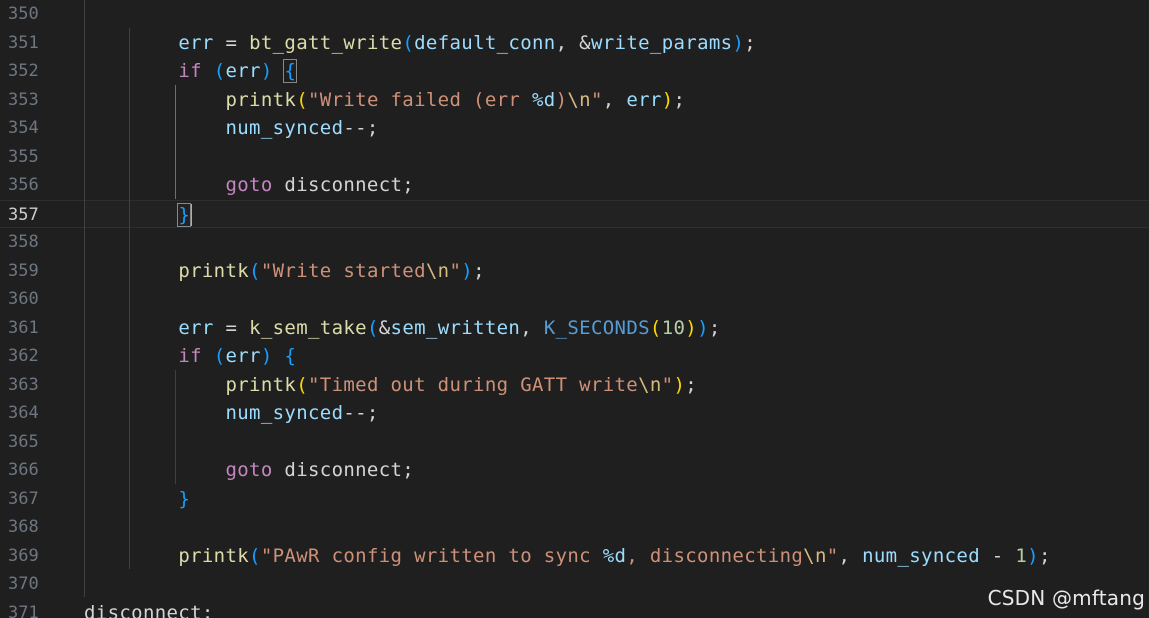 This screenshot has width=1149, height=618. What do you see at coordinates (384, 327) in the screenshot?
I see `code-token: &` at bounding box center [384, 327].